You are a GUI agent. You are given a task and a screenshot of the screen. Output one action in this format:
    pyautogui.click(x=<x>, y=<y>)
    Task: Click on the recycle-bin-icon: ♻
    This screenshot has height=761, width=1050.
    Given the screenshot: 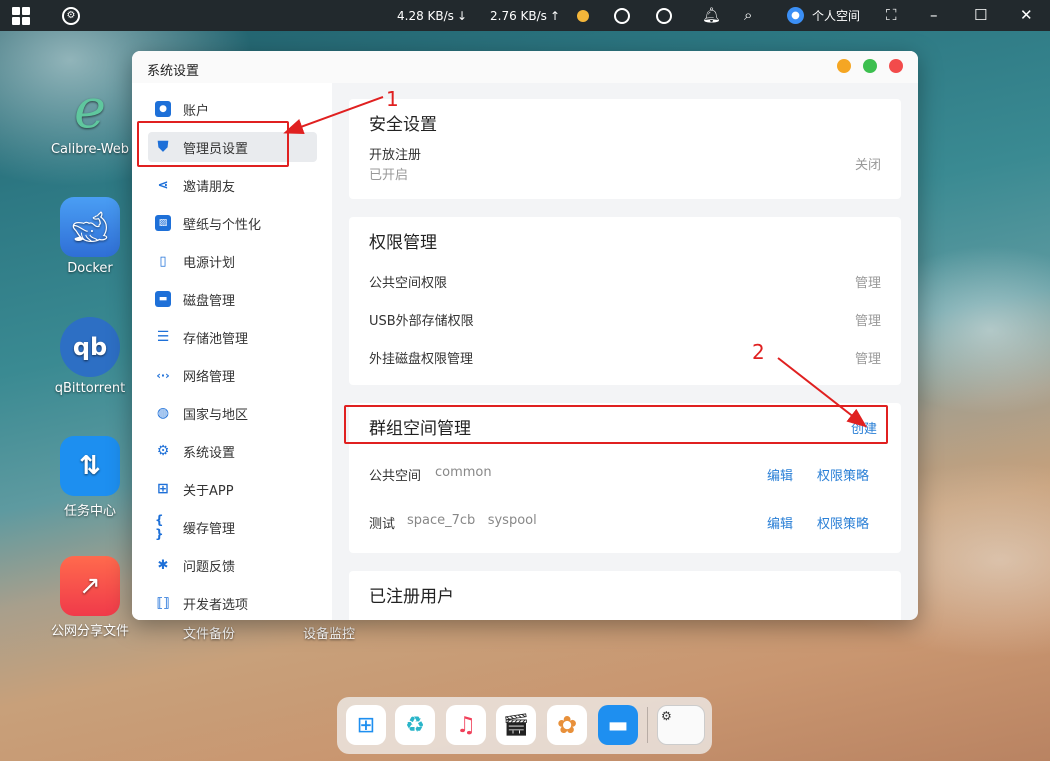 What is the action you would take?
    pyautogui.click(x=415, y=725)
    